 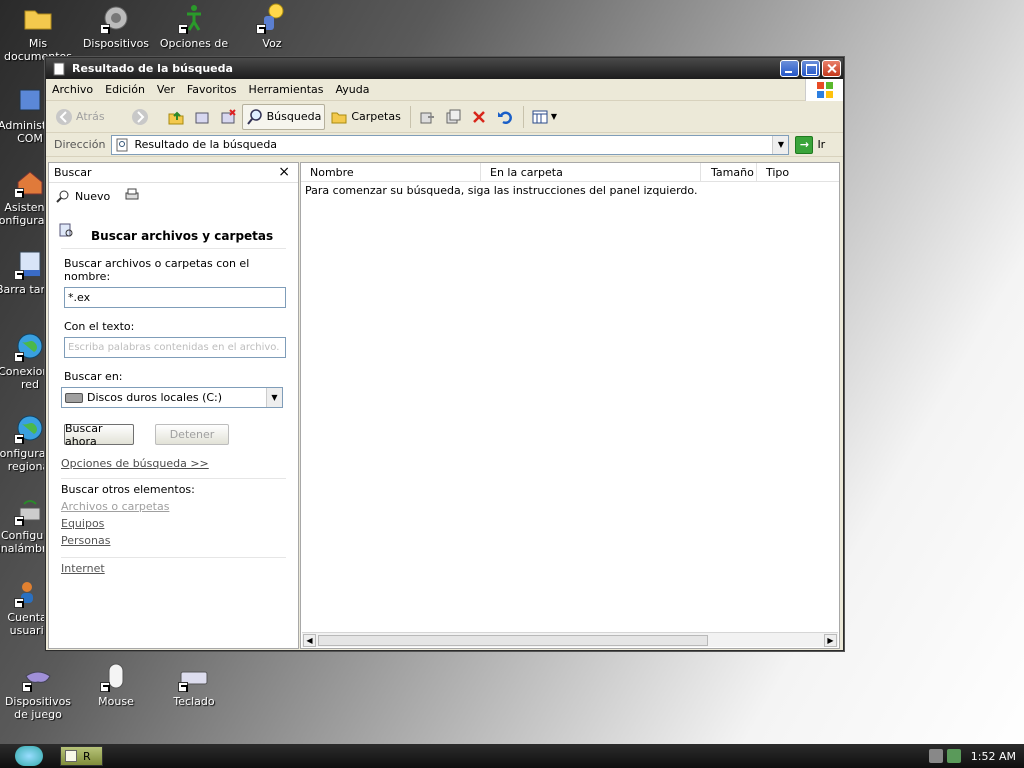 What do you see at coordinates (391, 172) in the screenshot?
I see `column-name: Nombre` at bounding box center [391, 172].